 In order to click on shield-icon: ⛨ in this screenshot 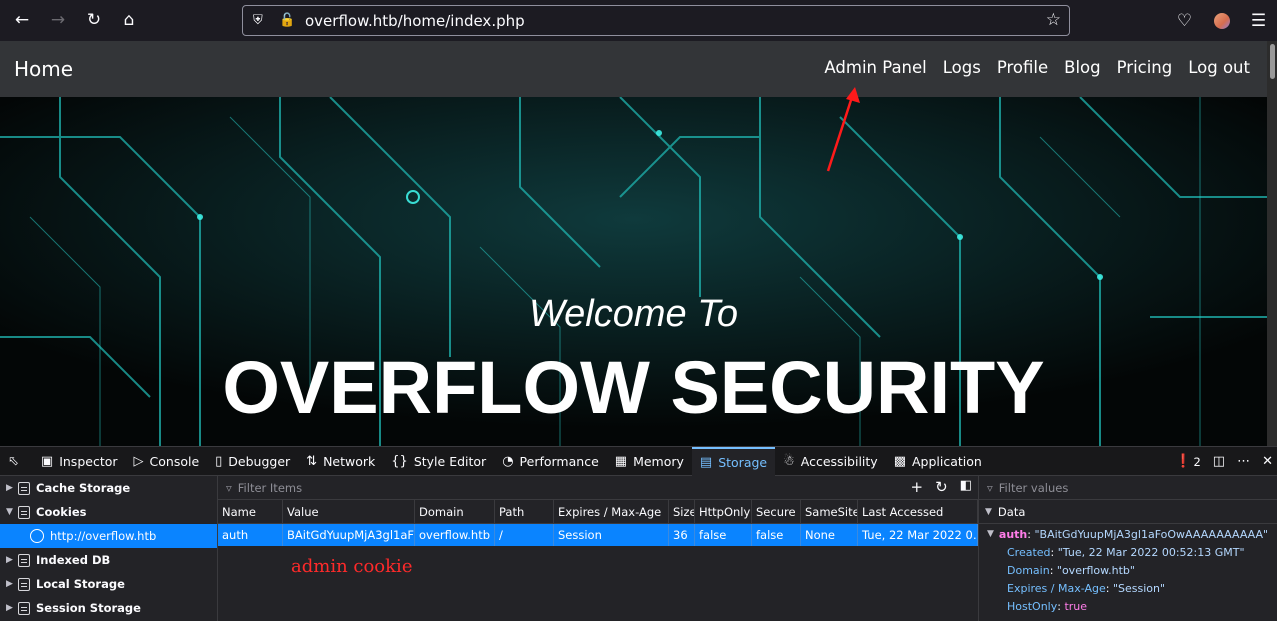, I will do `click(262, 20)`.